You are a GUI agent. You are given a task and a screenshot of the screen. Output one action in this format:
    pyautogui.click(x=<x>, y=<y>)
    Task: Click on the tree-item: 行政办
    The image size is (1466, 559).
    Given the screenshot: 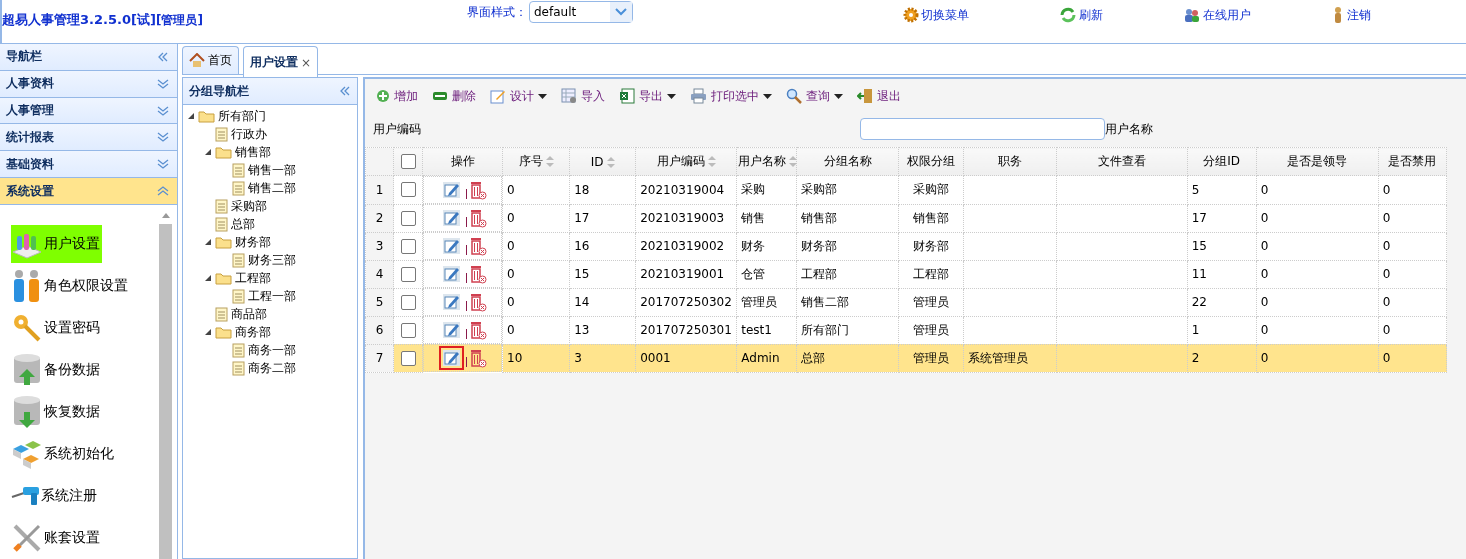 What is the action you would take?
    pyautogui.click(x=249, y=134)
    